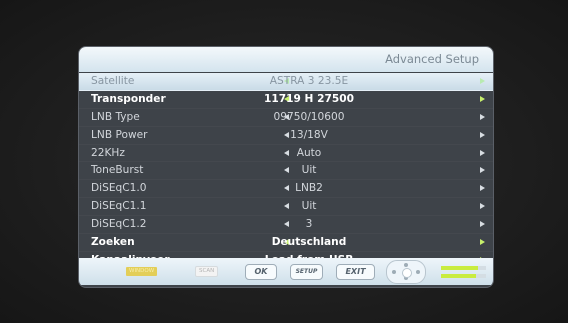  What do you see at coordinates (119, 206) in the screenshot?
I see `row-label: DiSEqC1.1` at bounding box center [119, 206].